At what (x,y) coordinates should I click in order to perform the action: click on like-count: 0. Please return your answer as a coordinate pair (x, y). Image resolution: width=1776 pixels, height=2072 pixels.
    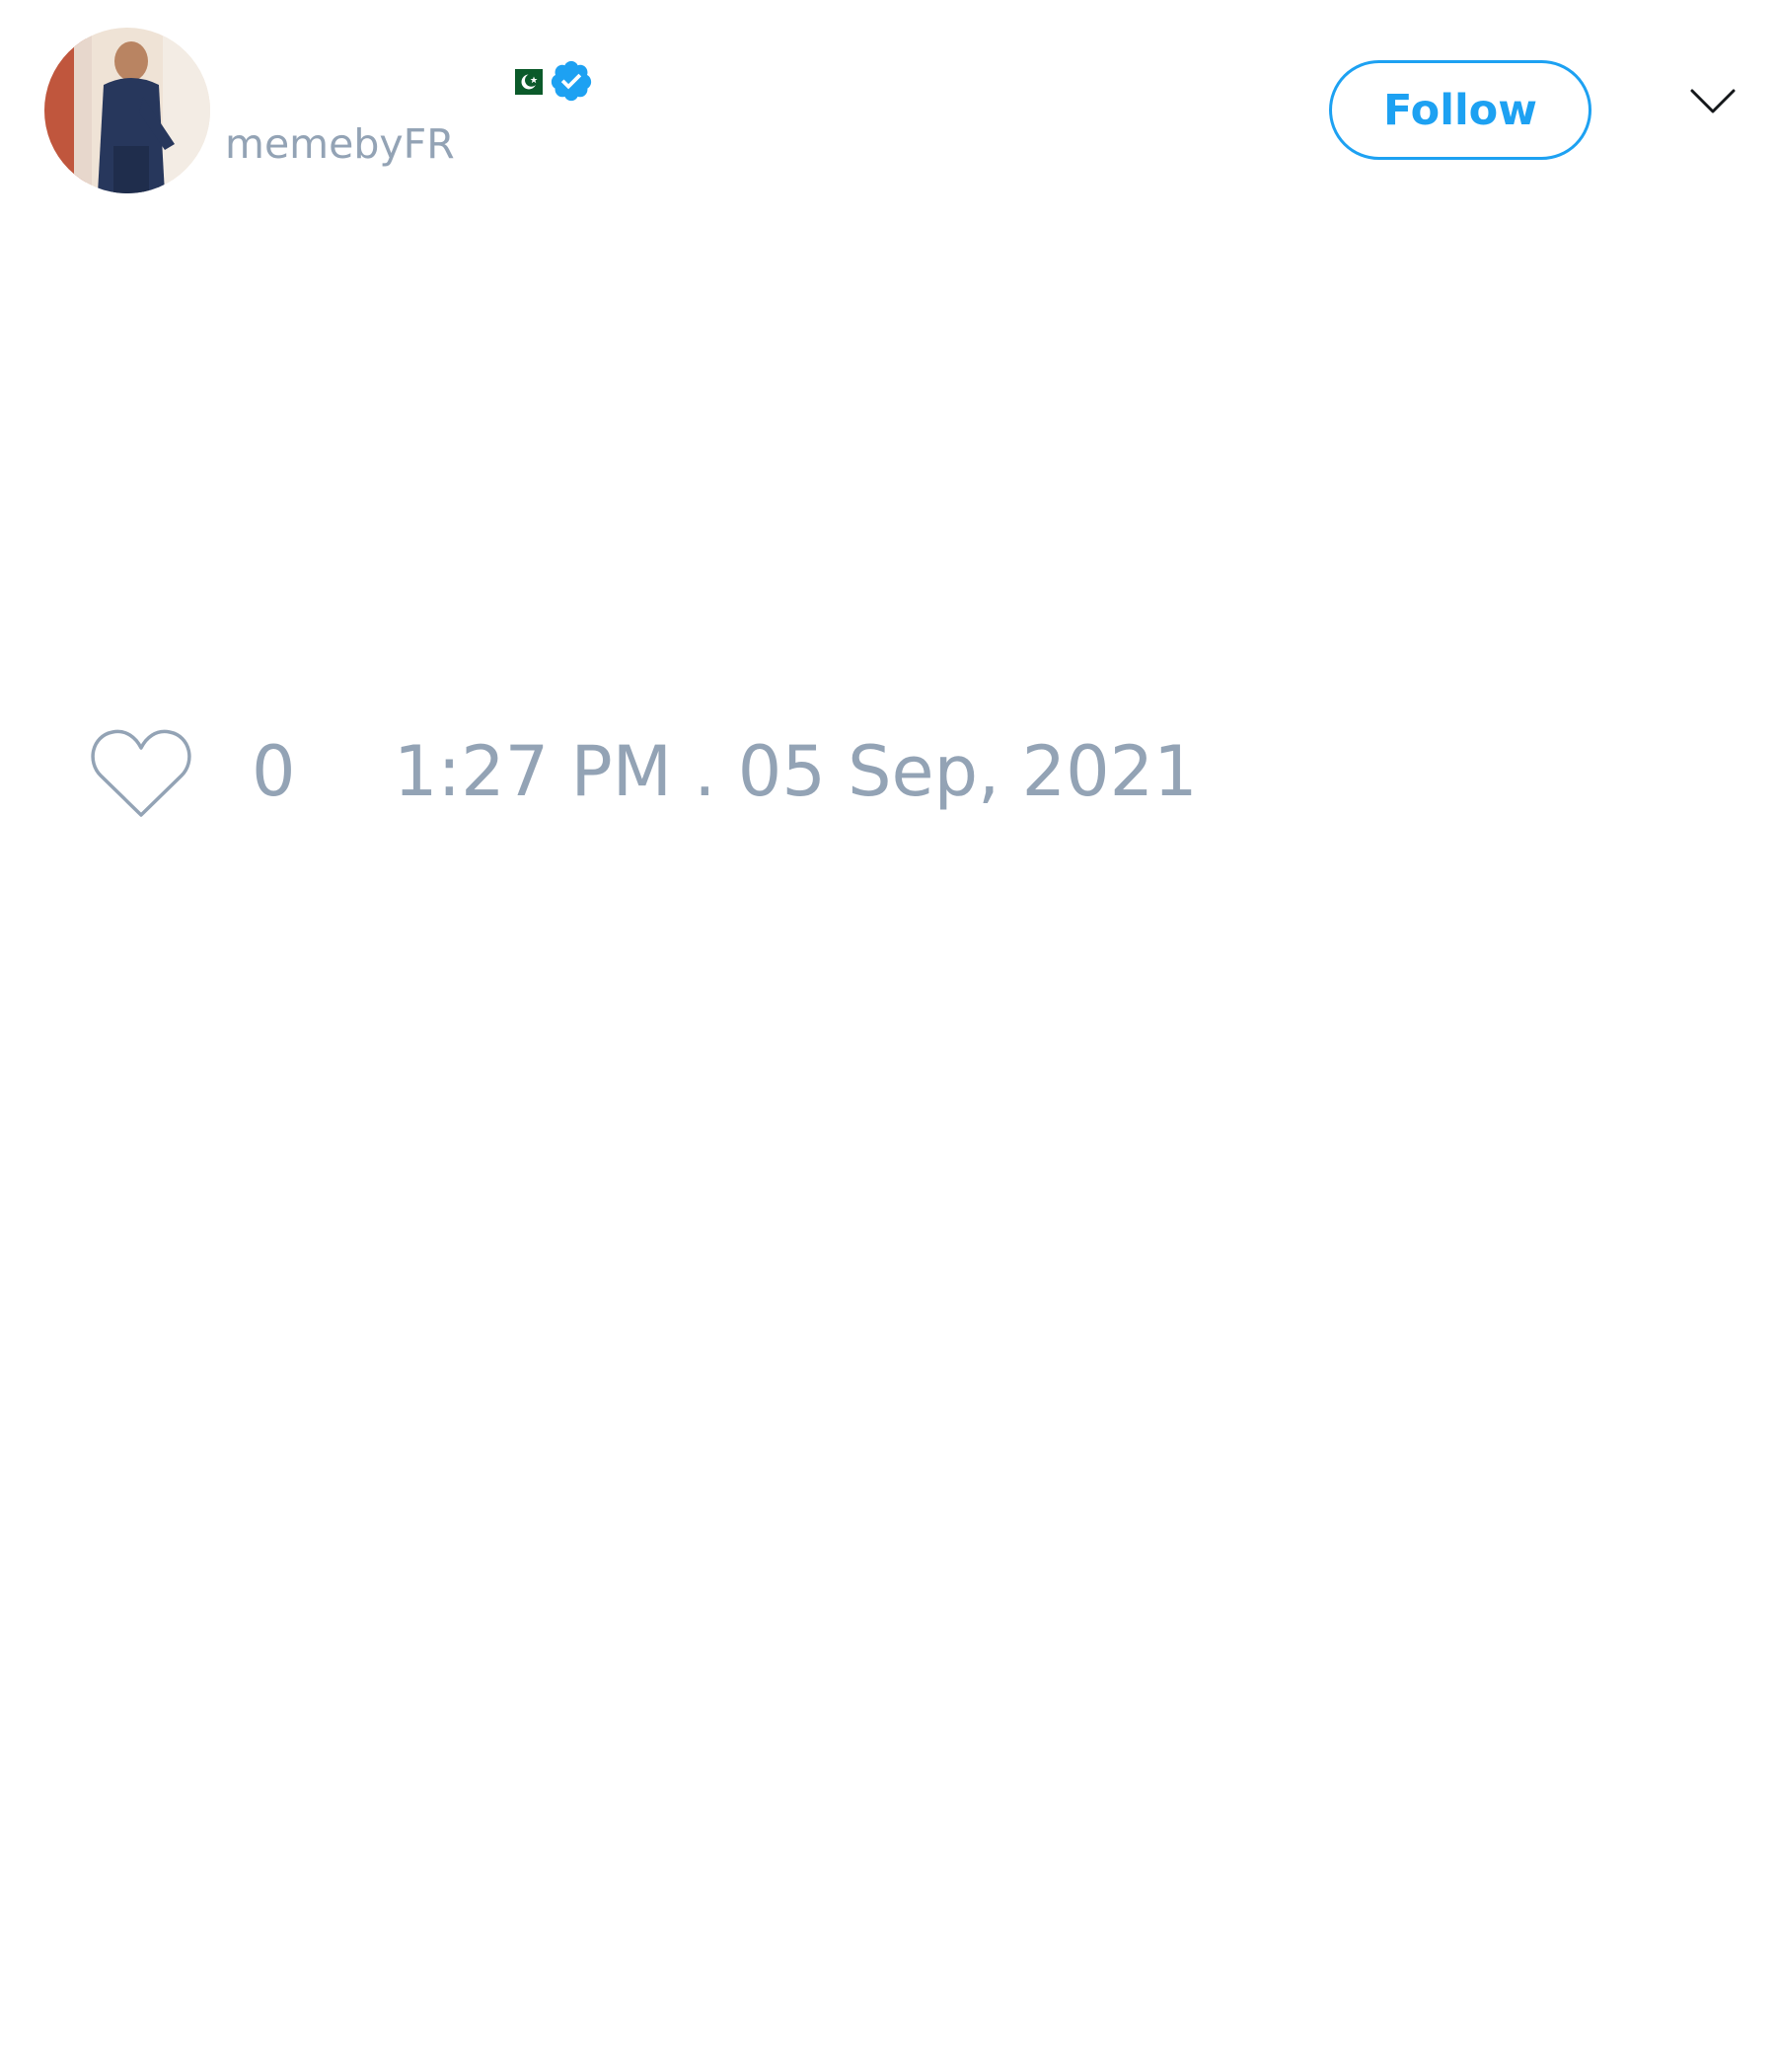
    Looking at the image, I should click on (274, 772).